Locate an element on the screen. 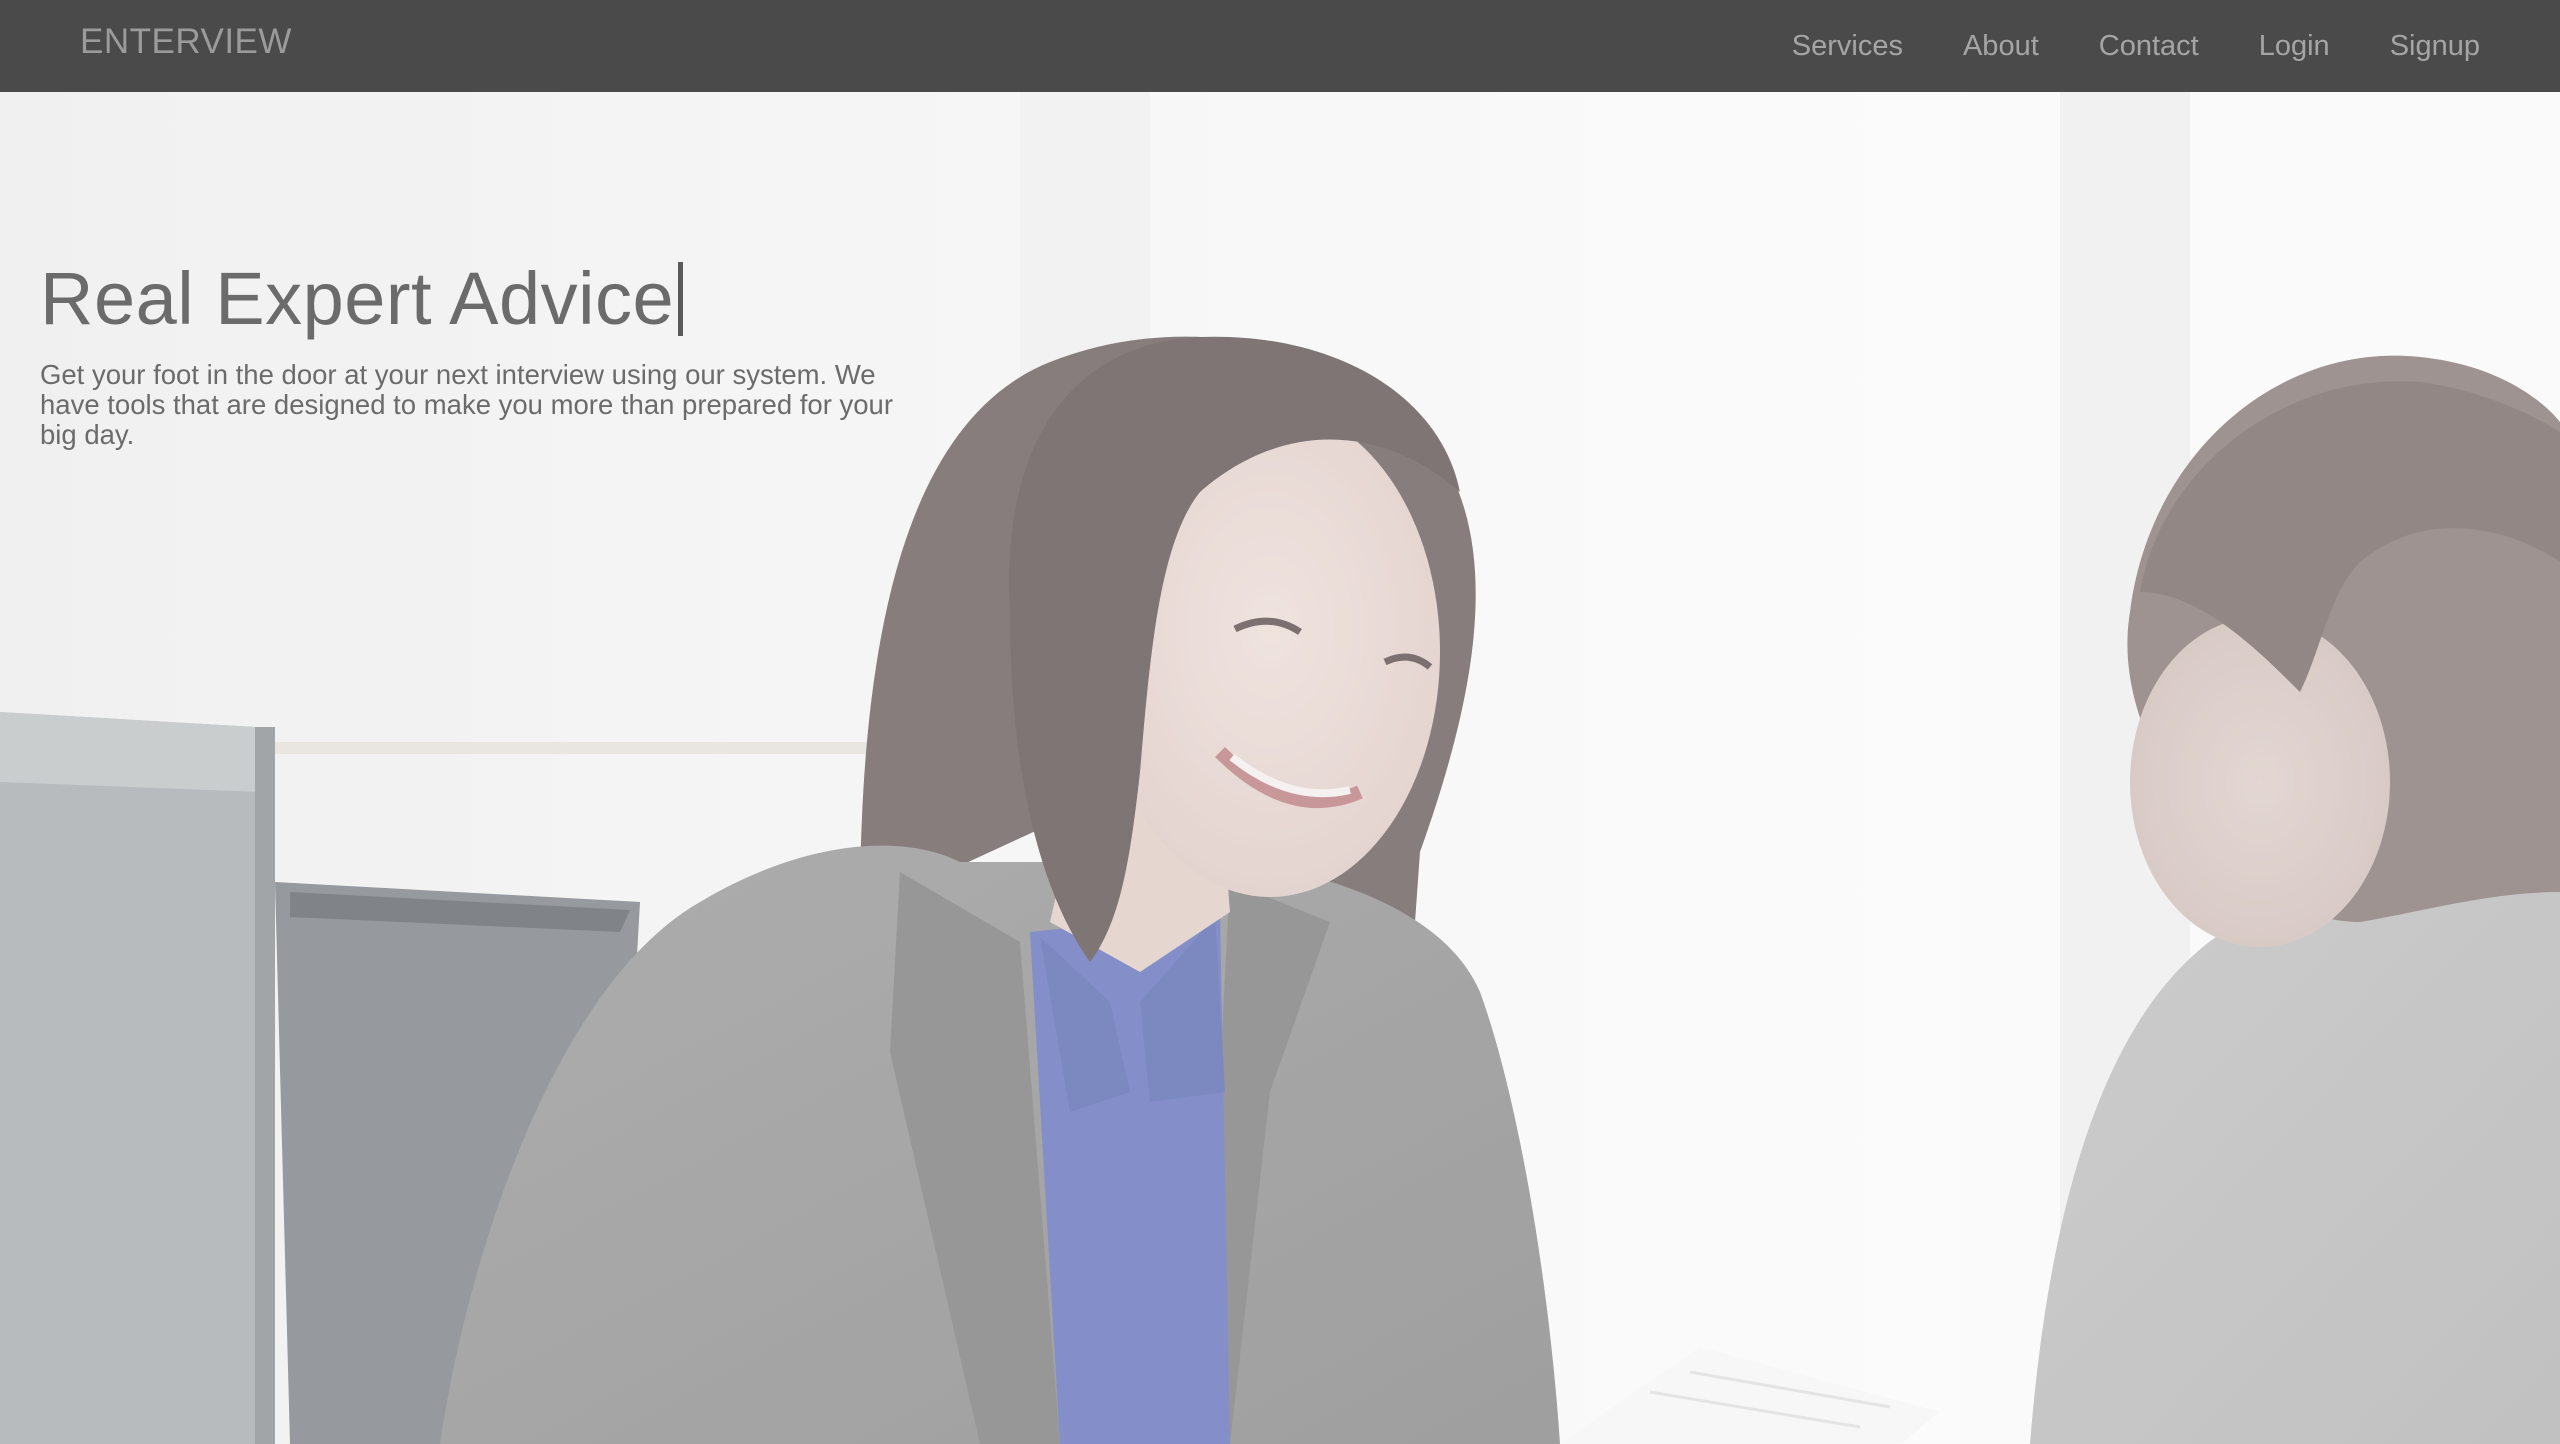 Image resolution: width=2560 pixels, height=1444 pixels. nav-link-about: About is located at coordinates (2001, 46).